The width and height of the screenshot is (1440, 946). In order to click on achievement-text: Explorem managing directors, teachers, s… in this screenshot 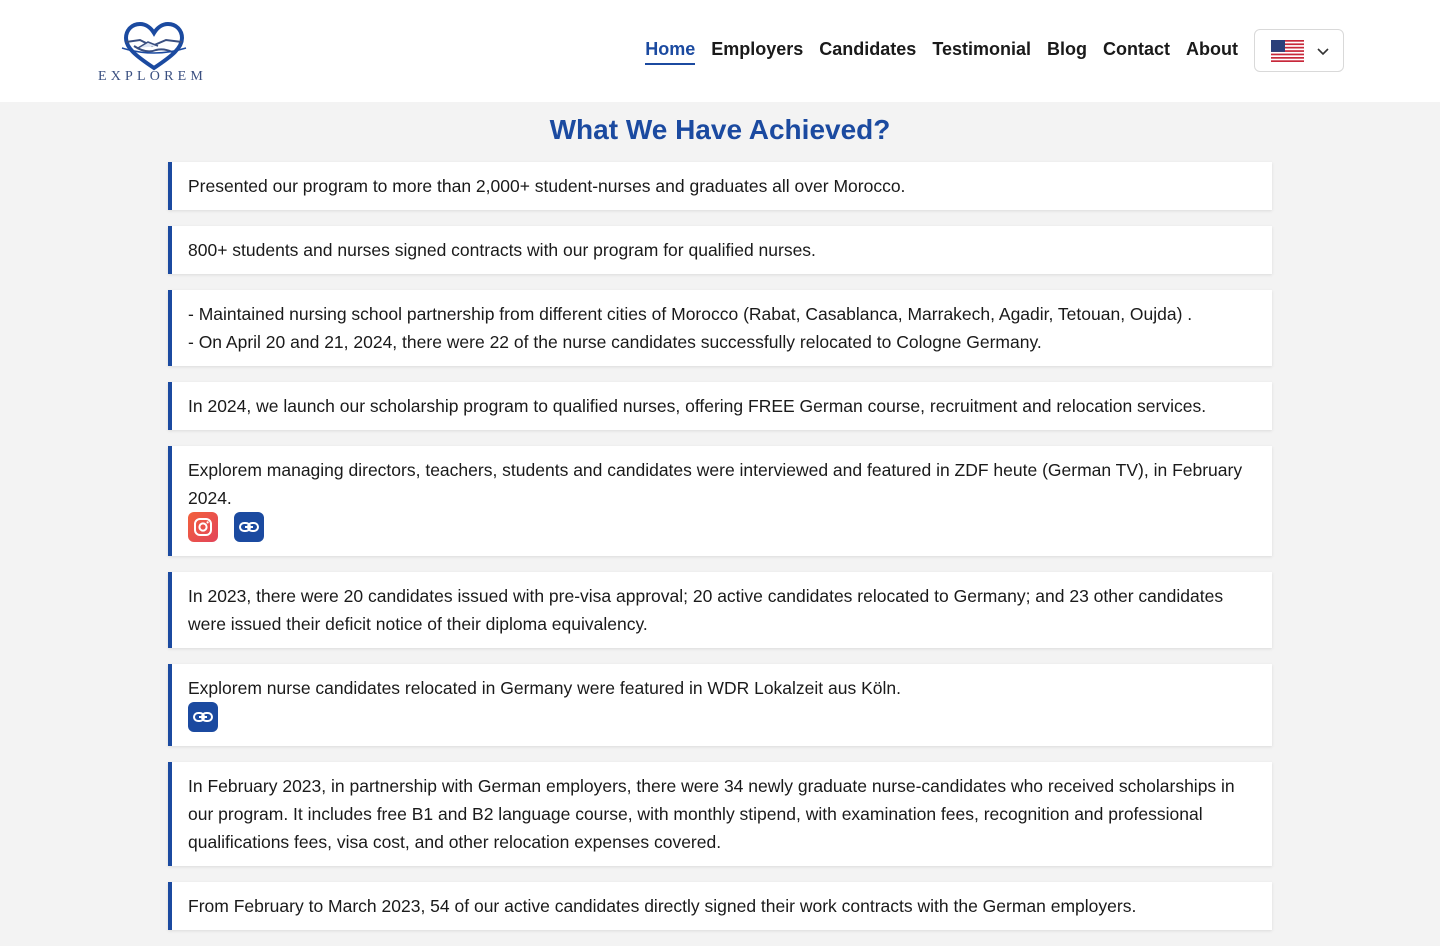, I will do `click(715, 484)`.